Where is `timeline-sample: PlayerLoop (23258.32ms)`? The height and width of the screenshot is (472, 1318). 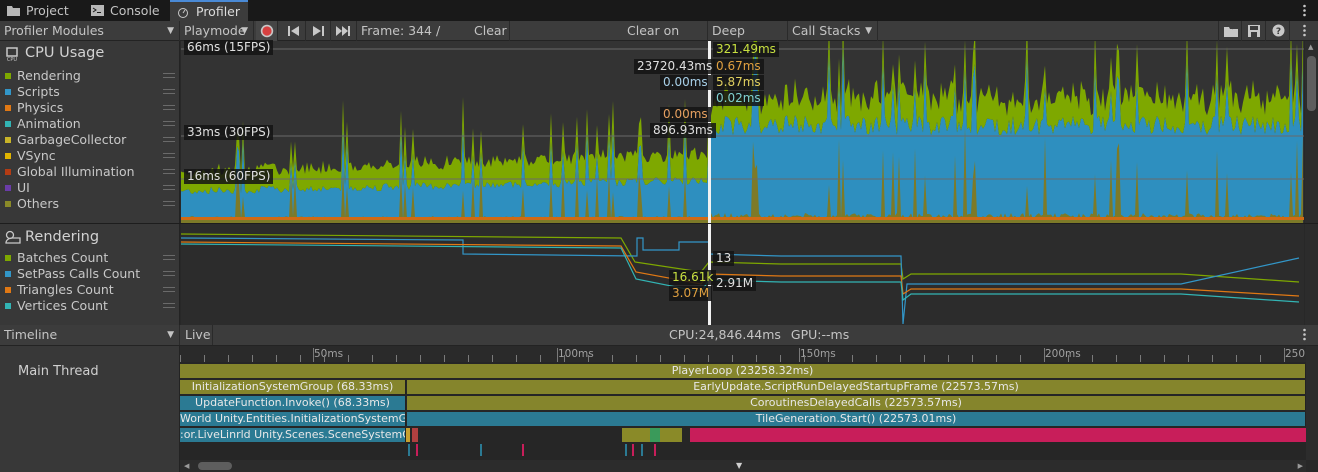 timeline-sample: PlayerLoop (23258.32ms) is located at coordinates (743, 371).